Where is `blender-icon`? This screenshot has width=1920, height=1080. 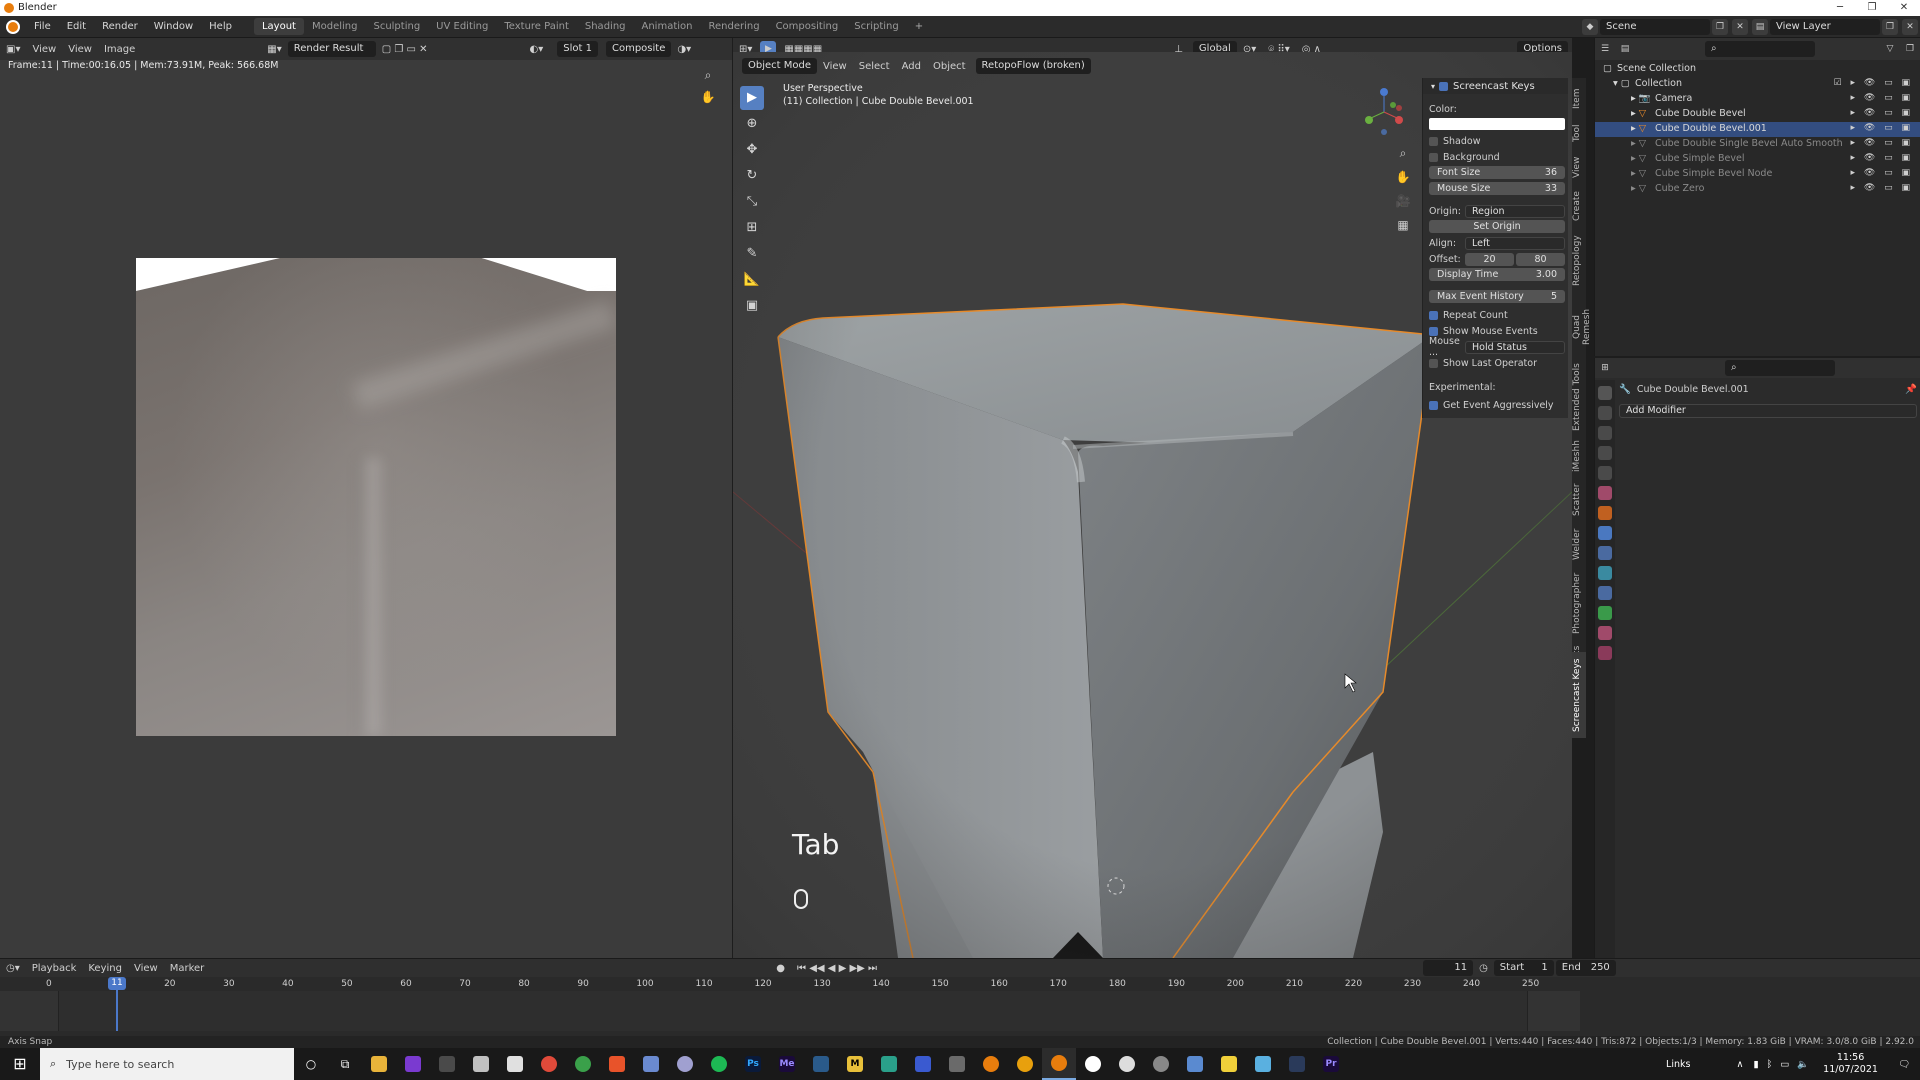 blender-icon is located at coordinates (991, 1064).